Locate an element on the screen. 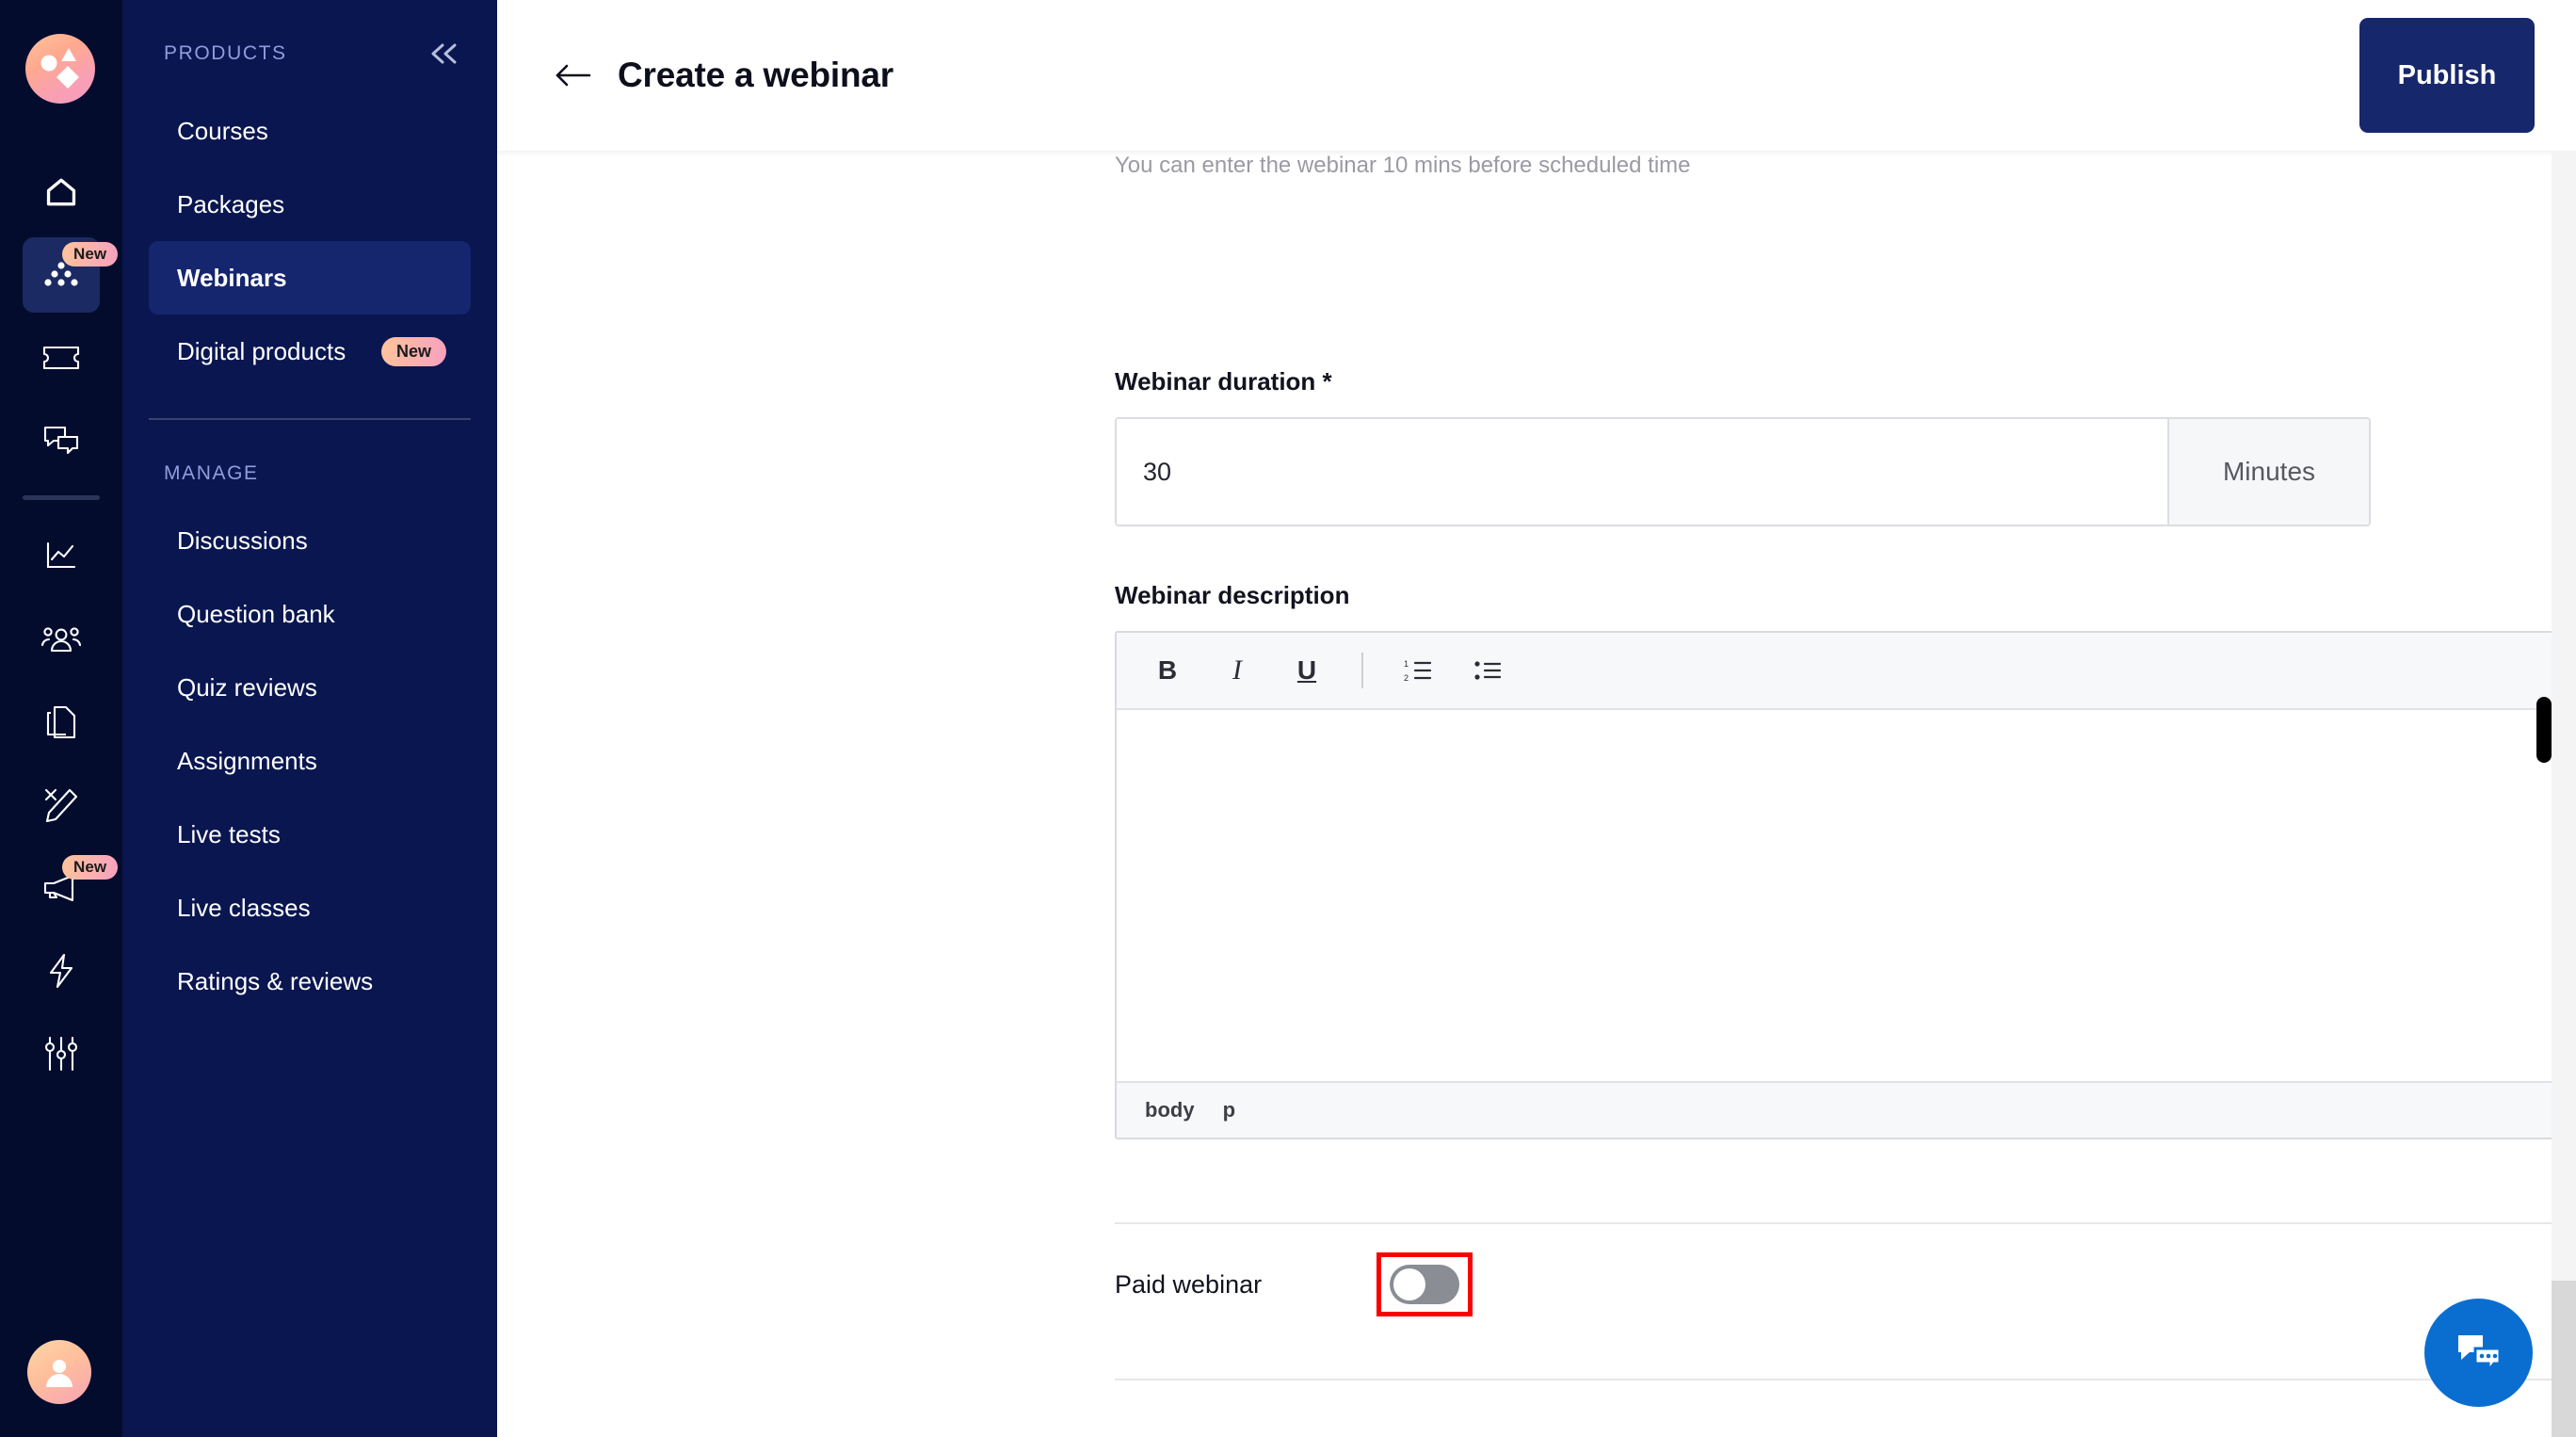 This screenshot has height=1437, width=2576. sidebar-item-discussions: Discussions is located at coordinates (310, 540).